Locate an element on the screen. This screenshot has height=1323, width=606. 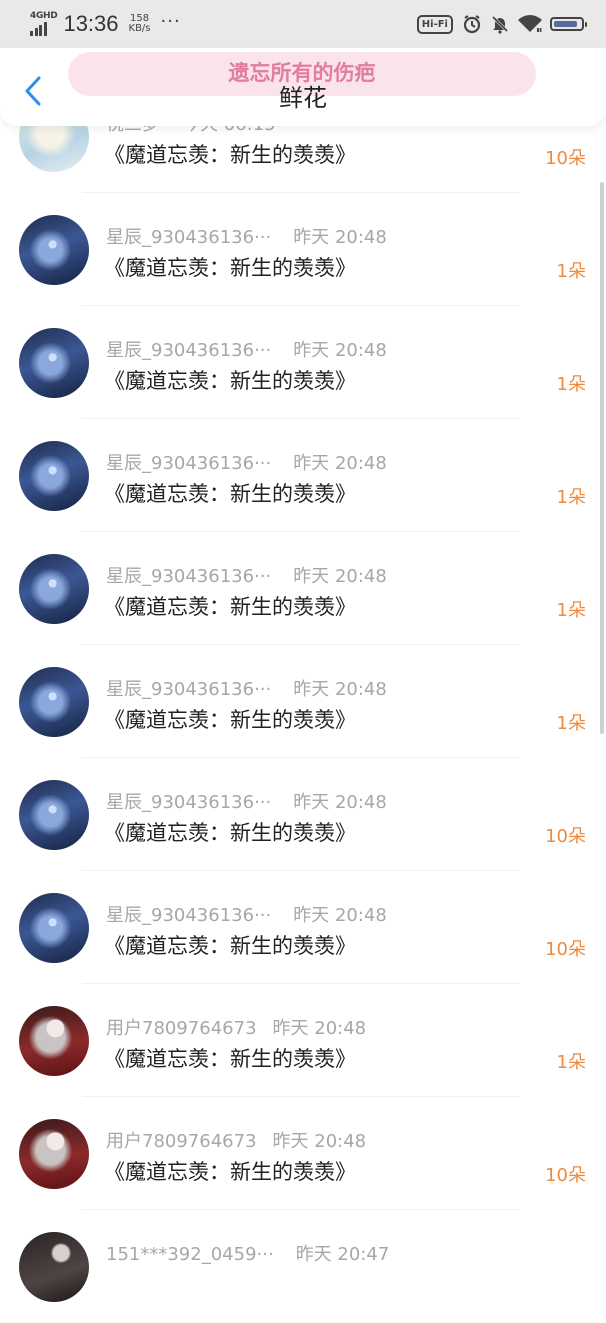
item-time: 昨天 20:47 is located at coordinates (342, 1254).